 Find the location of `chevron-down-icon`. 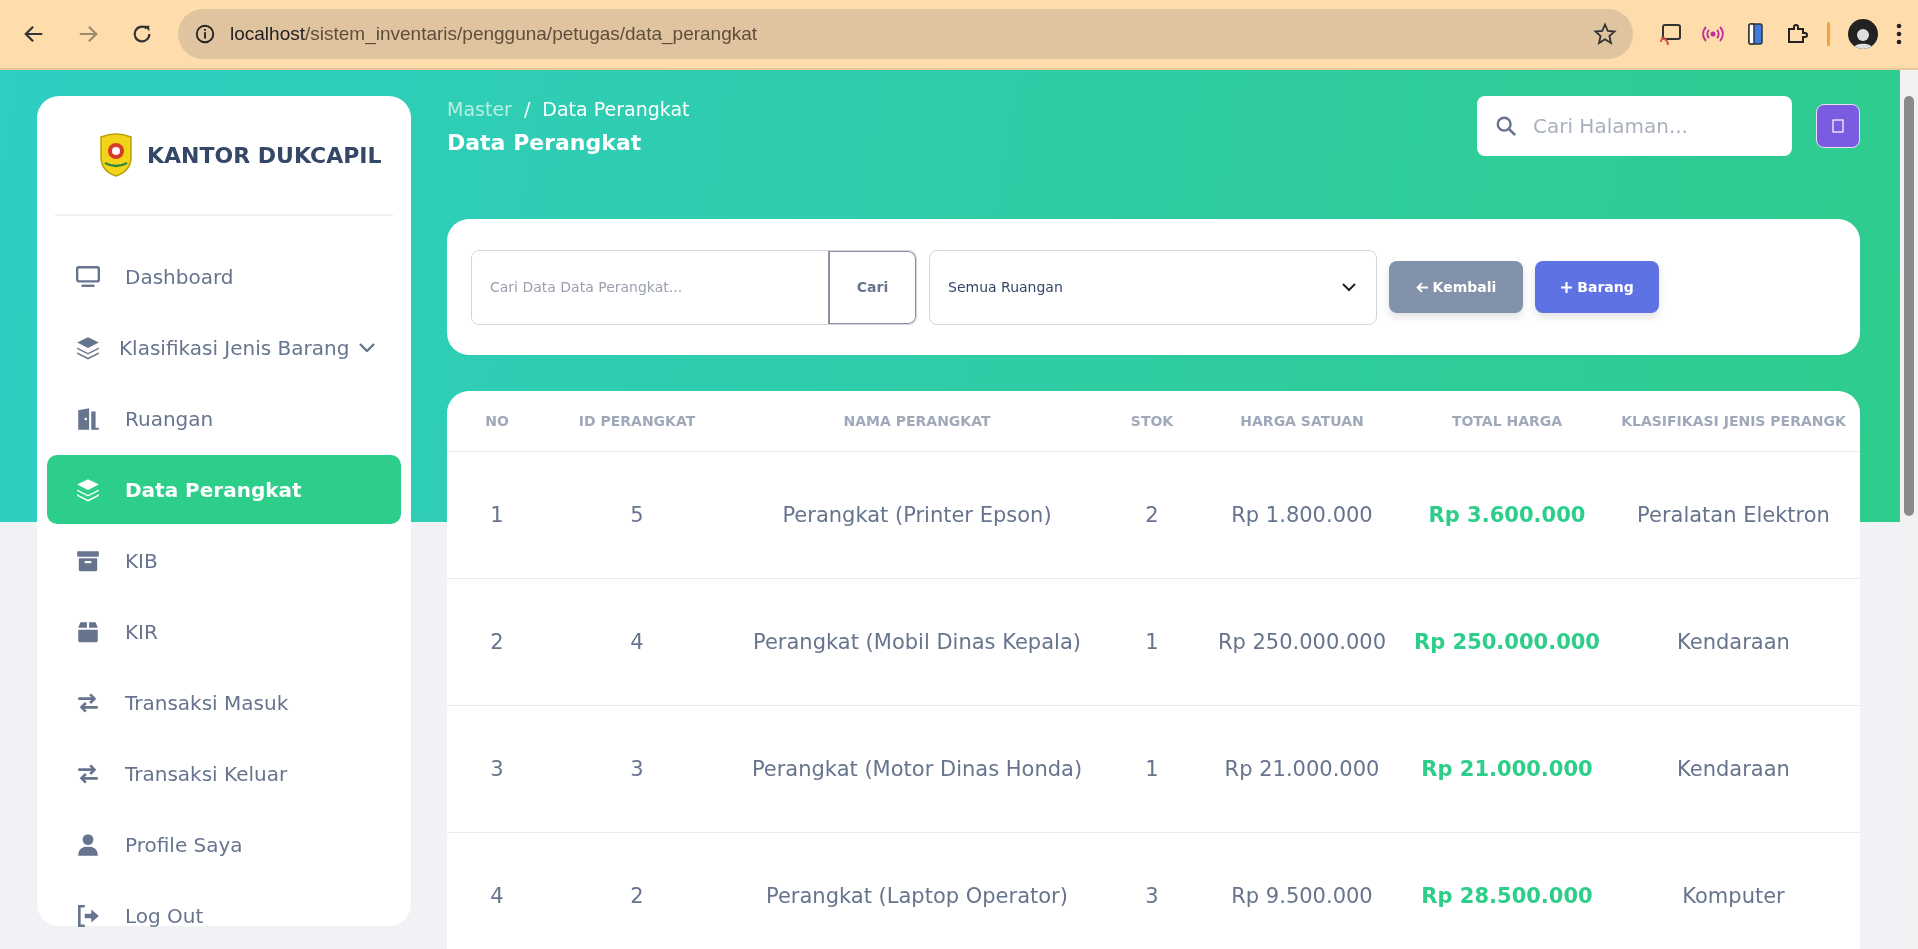

chevron-down-icon is located at coordinates (367, 347).